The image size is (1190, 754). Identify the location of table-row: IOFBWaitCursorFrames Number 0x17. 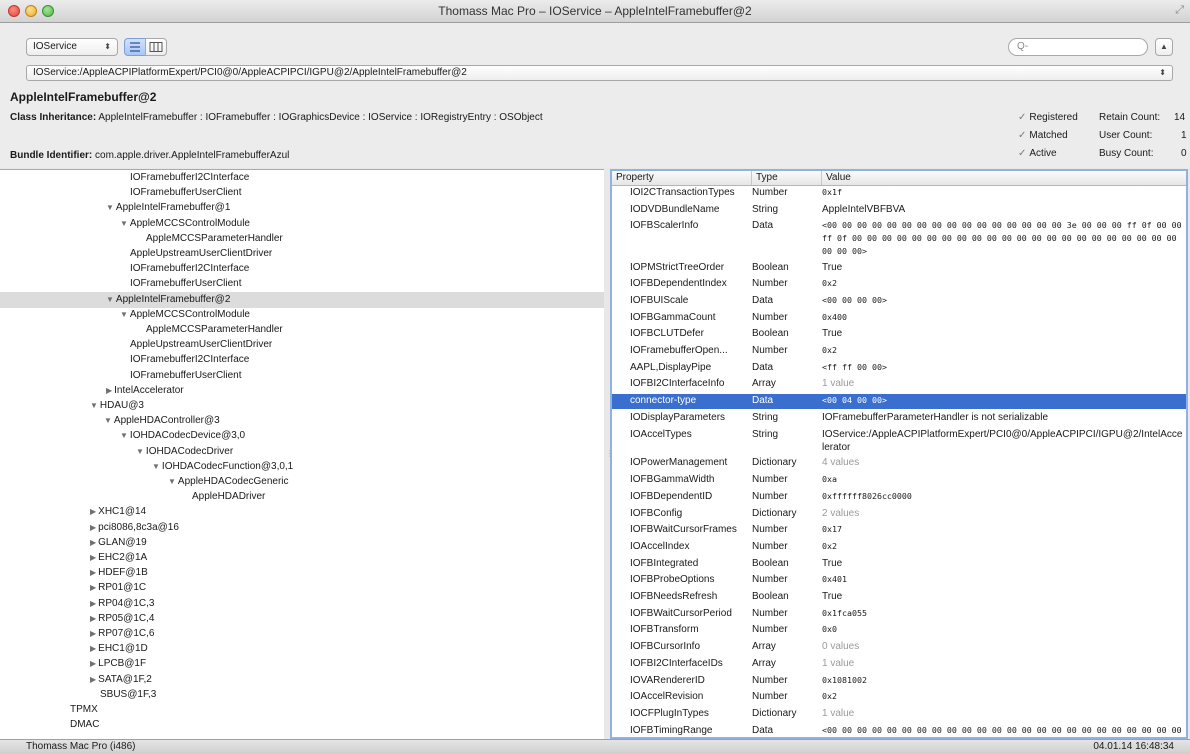
(899, 530).